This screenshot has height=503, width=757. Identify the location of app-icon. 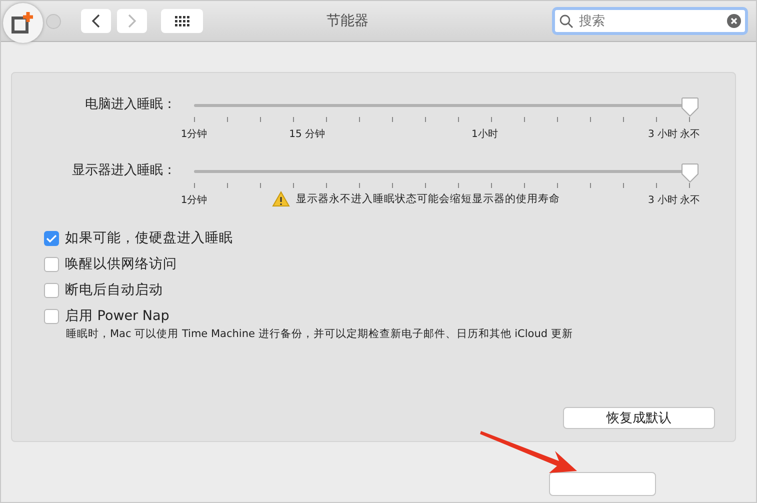
(23, 23).